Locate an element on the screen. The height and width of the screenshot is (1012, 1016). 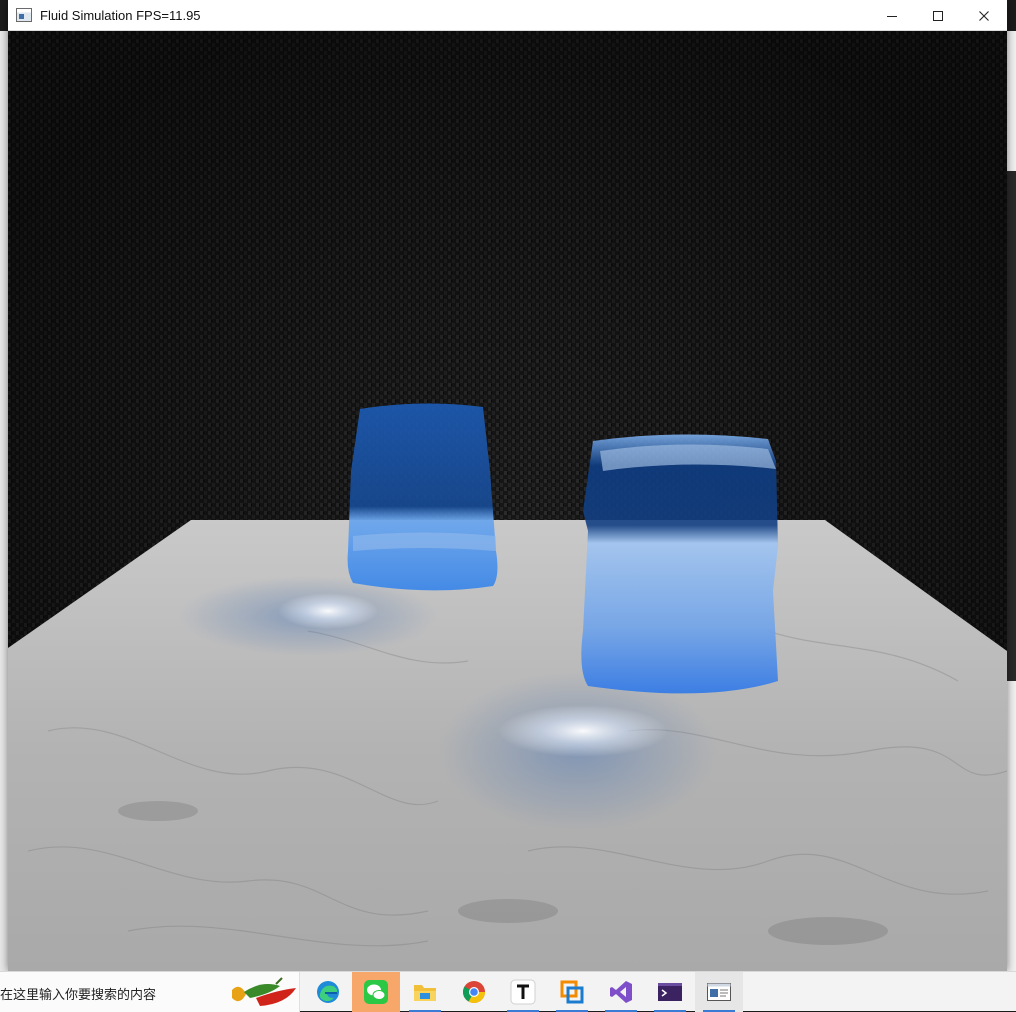
taskbar-search-box: 在这里输入你要搜索的内容 is located at coordinates (150, 992).